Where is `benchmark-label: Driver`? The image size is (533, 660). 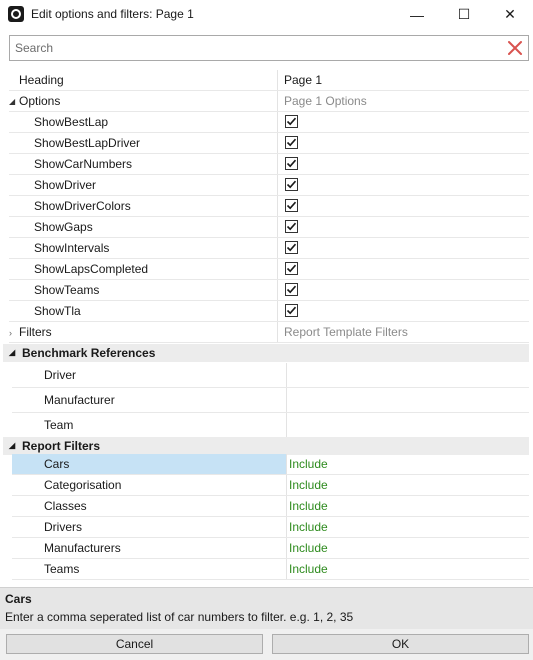
benchmark-label: Driver is located at coordinates (60, 375).